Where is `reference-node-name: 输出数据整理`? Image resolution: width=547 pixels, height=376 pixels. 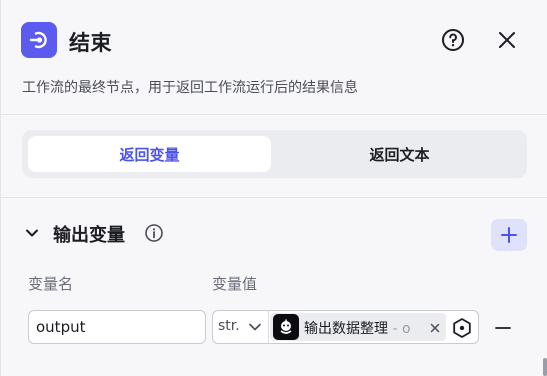
reference-node-name: 输出数据整理 is located at coordinates (346, 329).